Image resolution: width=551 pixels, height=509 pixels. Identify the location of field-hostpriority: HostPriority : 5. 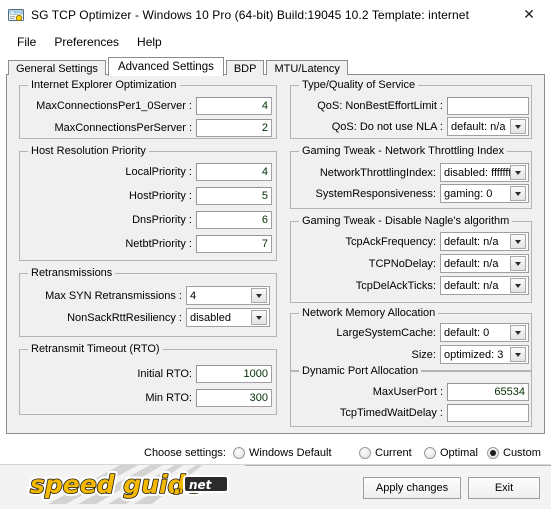
(149, 195).